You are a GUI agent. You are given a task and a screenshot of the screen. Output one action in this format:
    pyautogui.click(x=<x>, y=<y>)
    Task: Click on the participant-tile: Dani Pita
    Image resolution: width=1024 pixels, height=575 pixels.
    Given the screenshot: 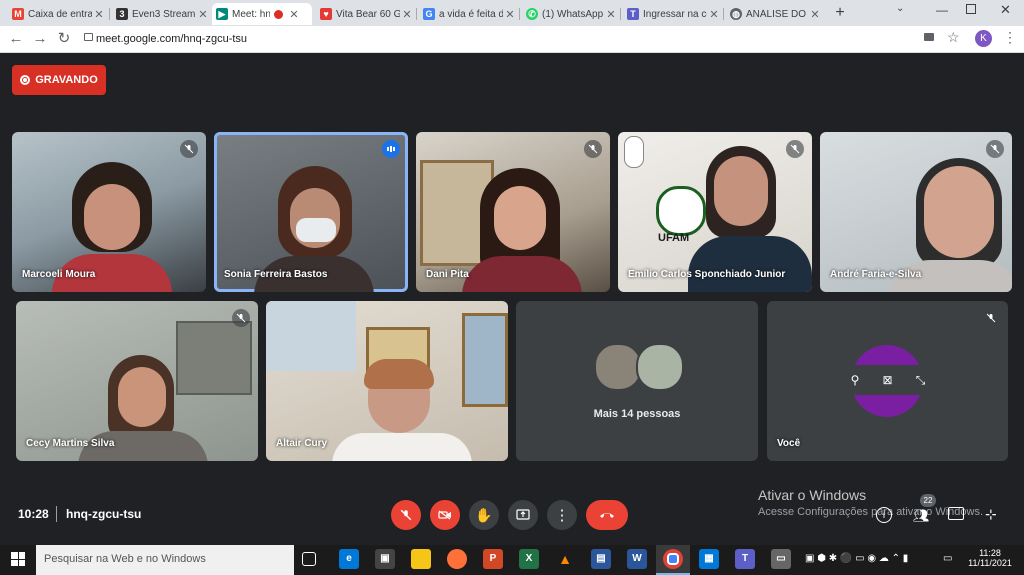 What is the action you would take?
    pyautogui.click(x=513, y=212)
    